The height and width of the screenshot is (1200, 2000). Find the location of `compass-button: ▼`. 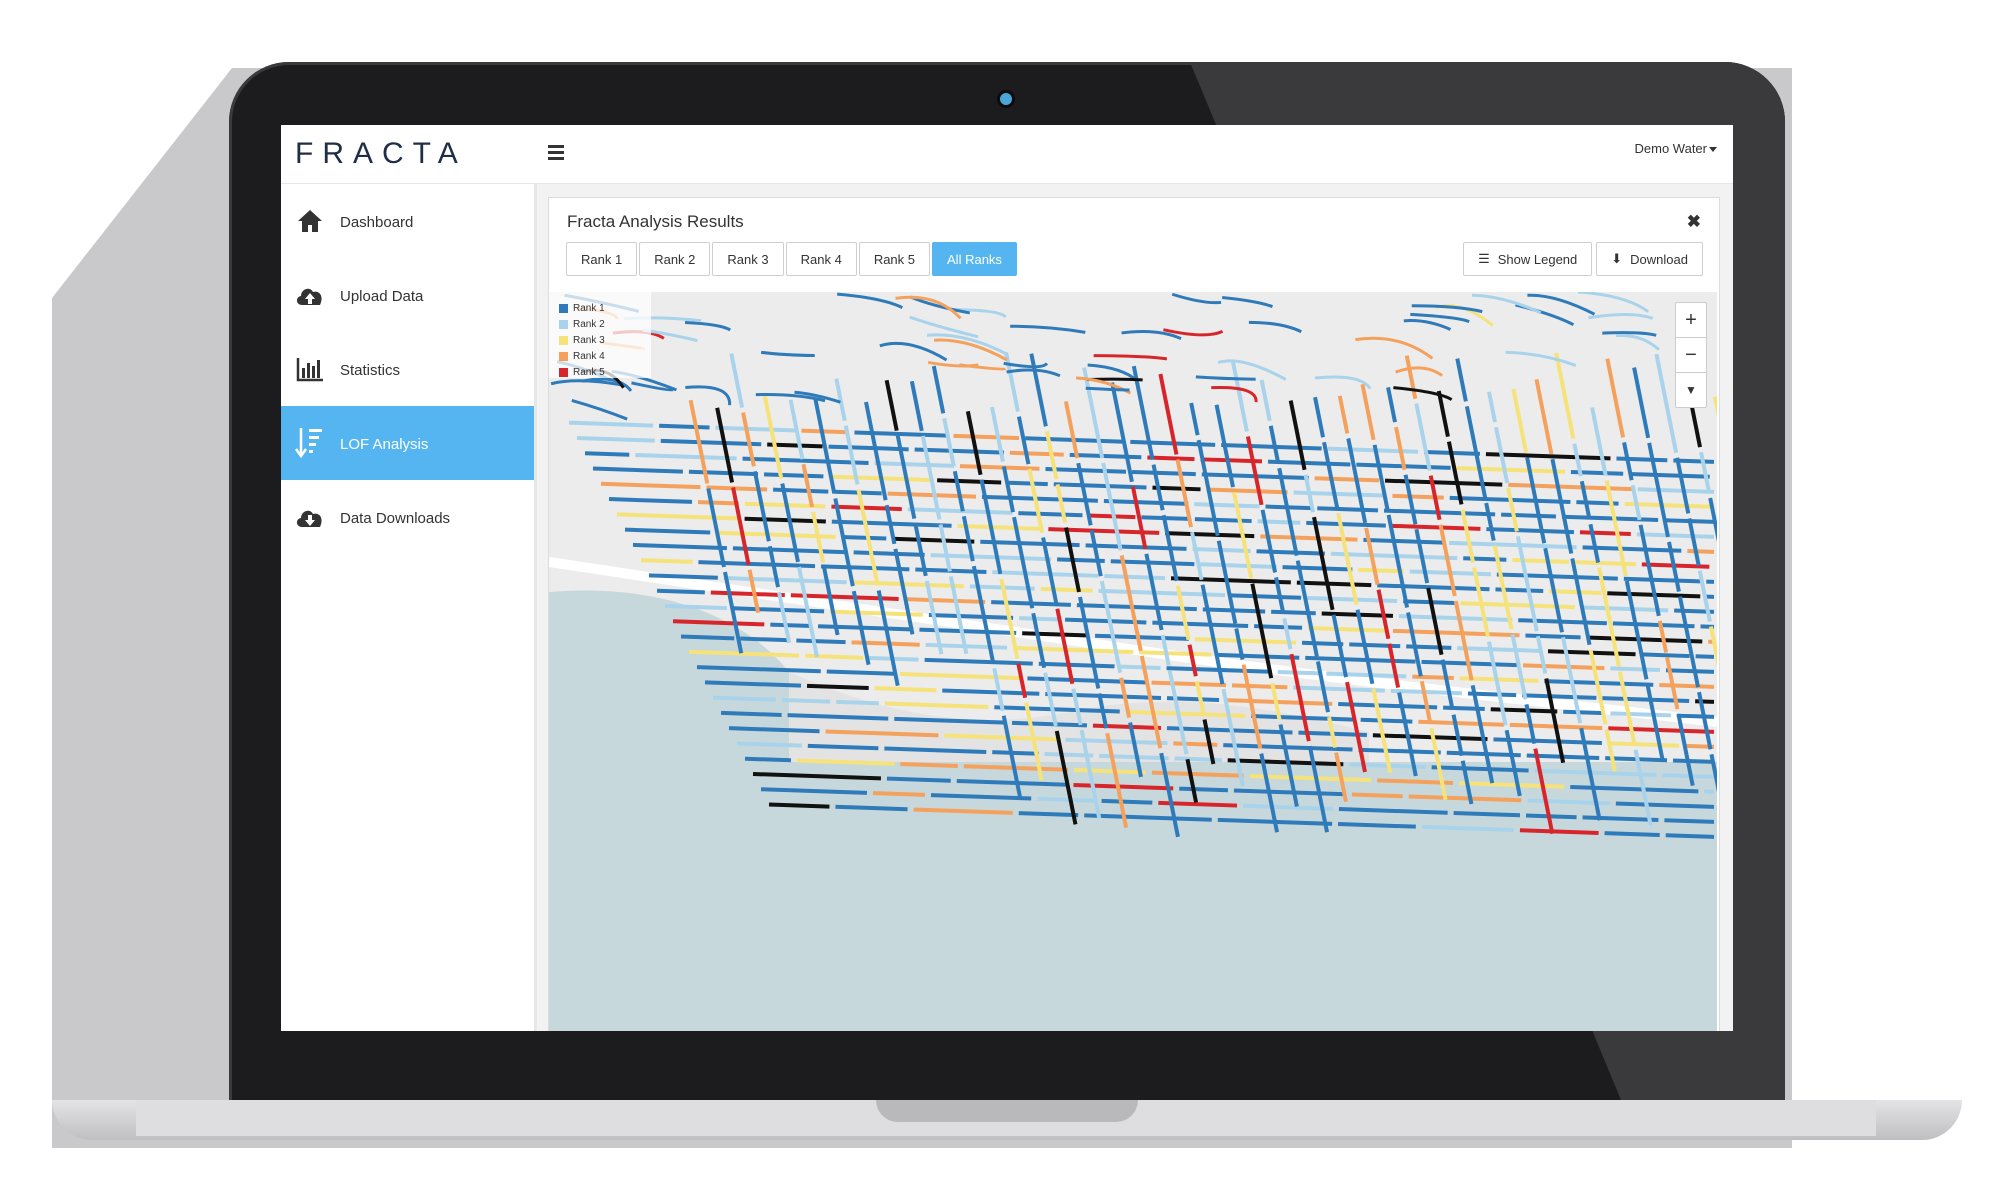

compass-button: ▼ is located at coordinates (1691, 390).